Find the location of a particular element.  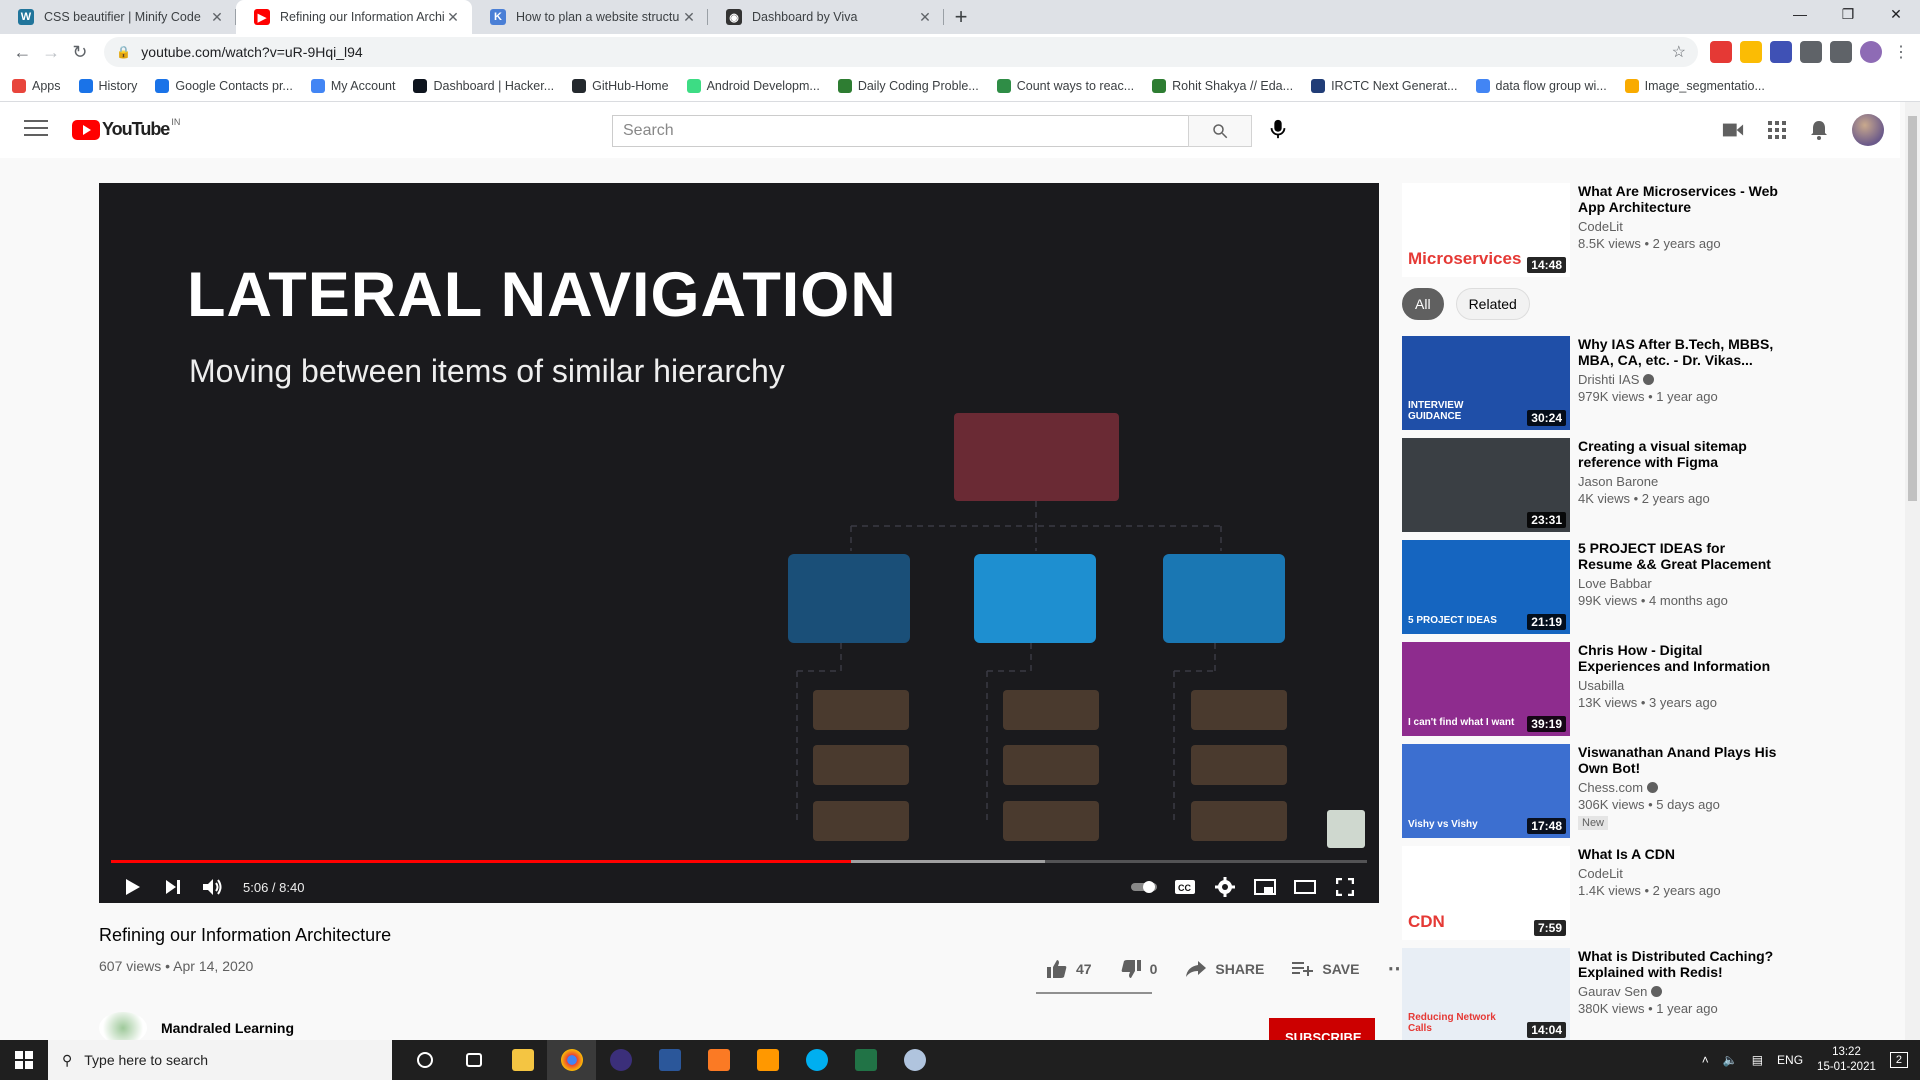

browser-tab: K How to plan a website structure ✕ is located at coordinates (590, 17).